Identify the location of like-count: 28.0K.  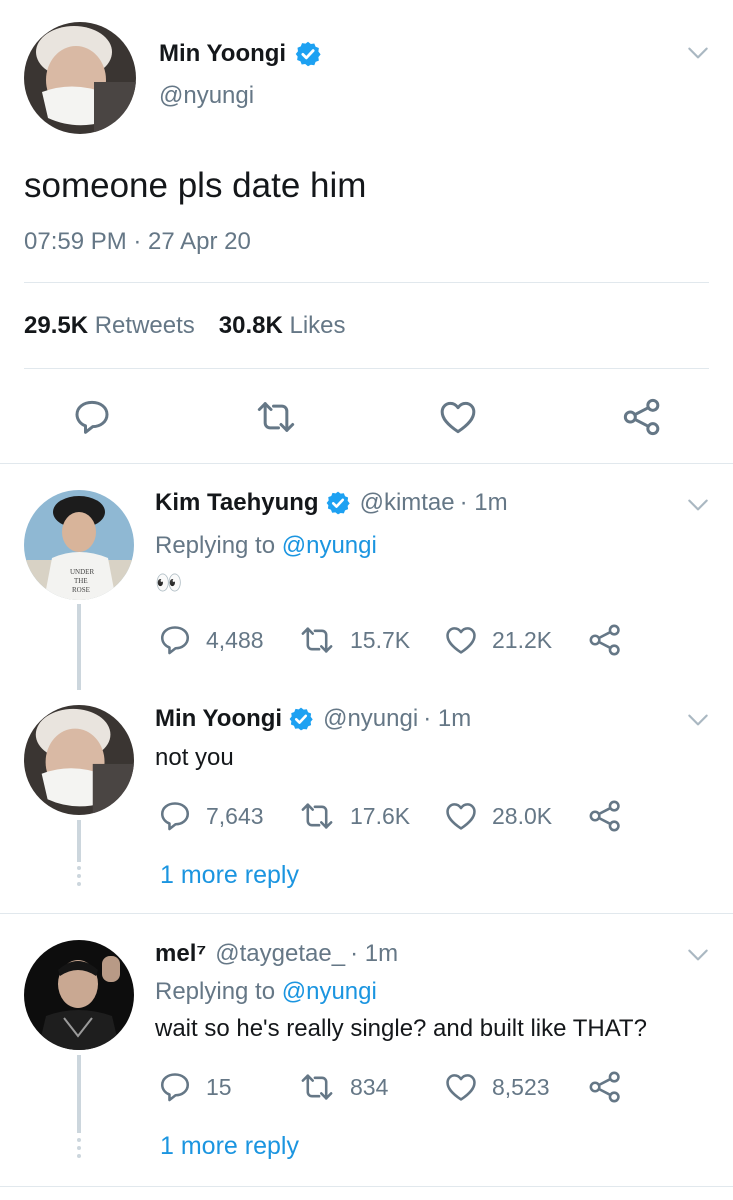
(522, 815).